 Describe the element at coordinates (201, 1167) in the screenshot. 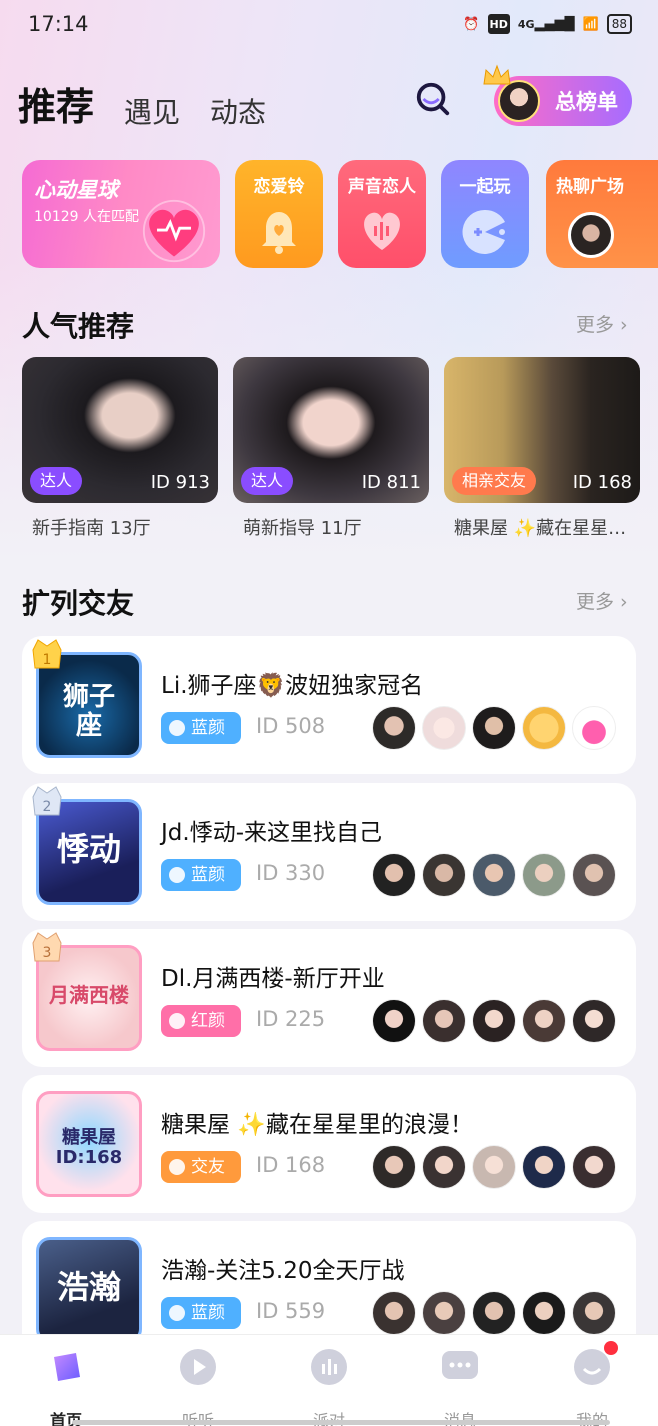

I see `room-tag: 交友` at that location.